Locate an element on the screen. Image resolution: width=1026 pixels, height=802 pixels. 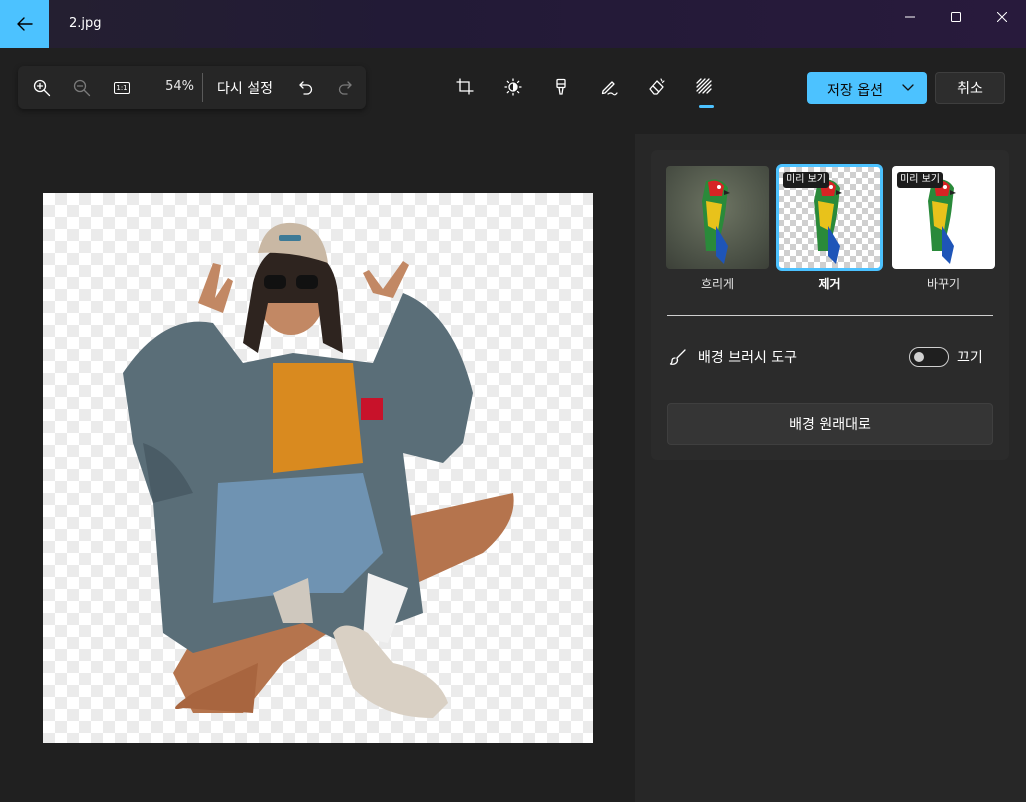
back-button is located at coordinates (24, 24).